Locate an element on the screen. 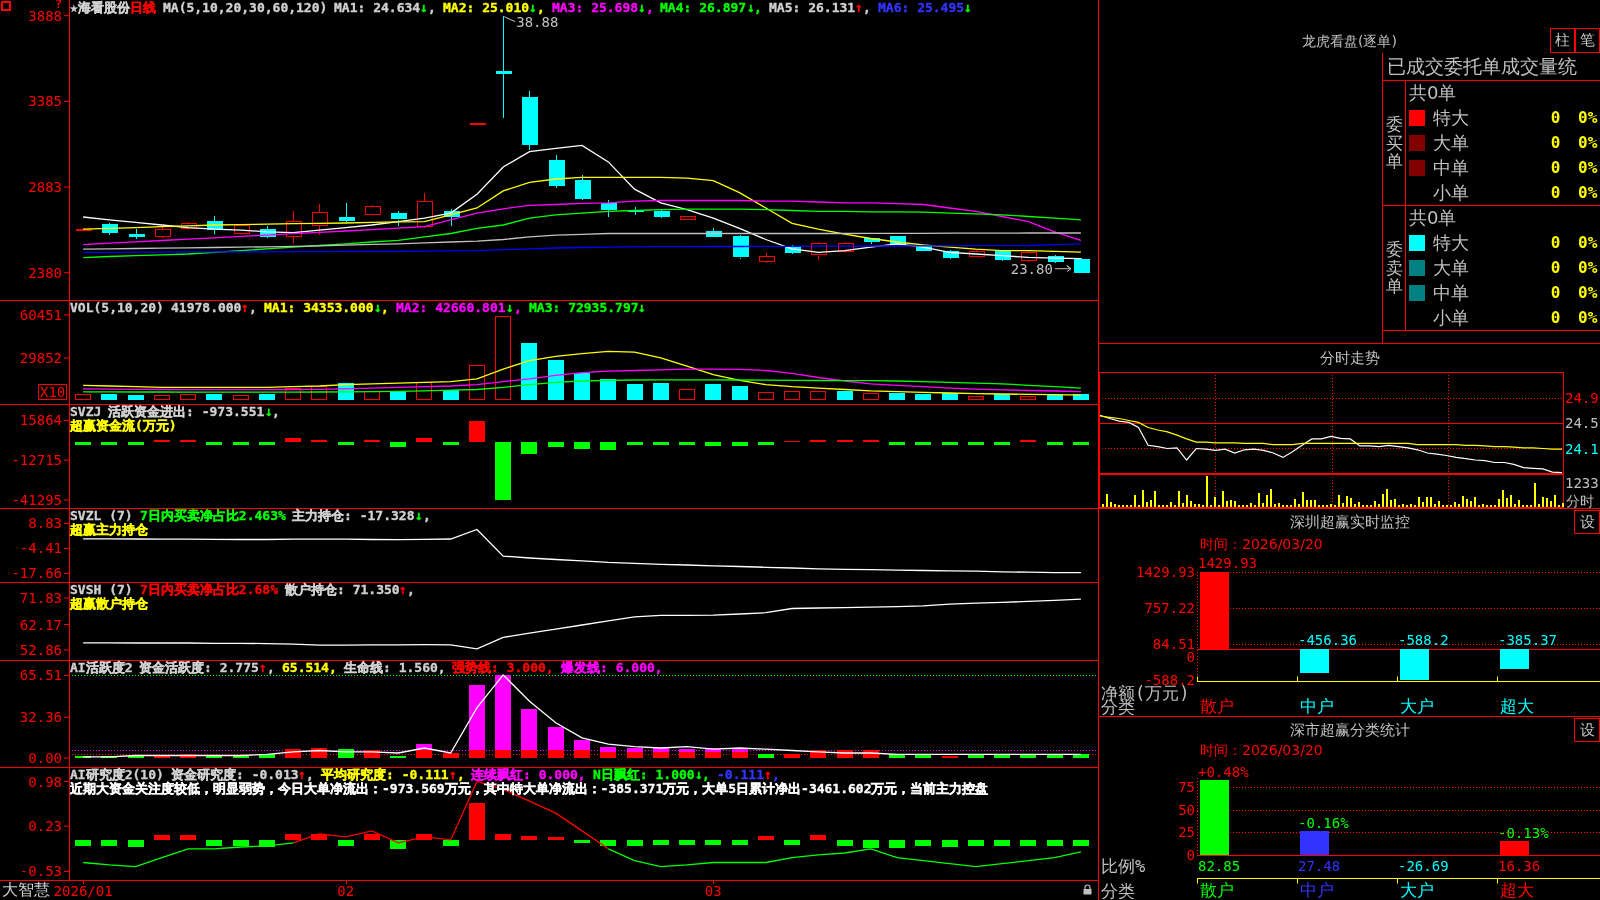 The height and width of the screenshot is (900, 1600). legend-text: VOL(5,10,20) is located at coordinates (117, 308).